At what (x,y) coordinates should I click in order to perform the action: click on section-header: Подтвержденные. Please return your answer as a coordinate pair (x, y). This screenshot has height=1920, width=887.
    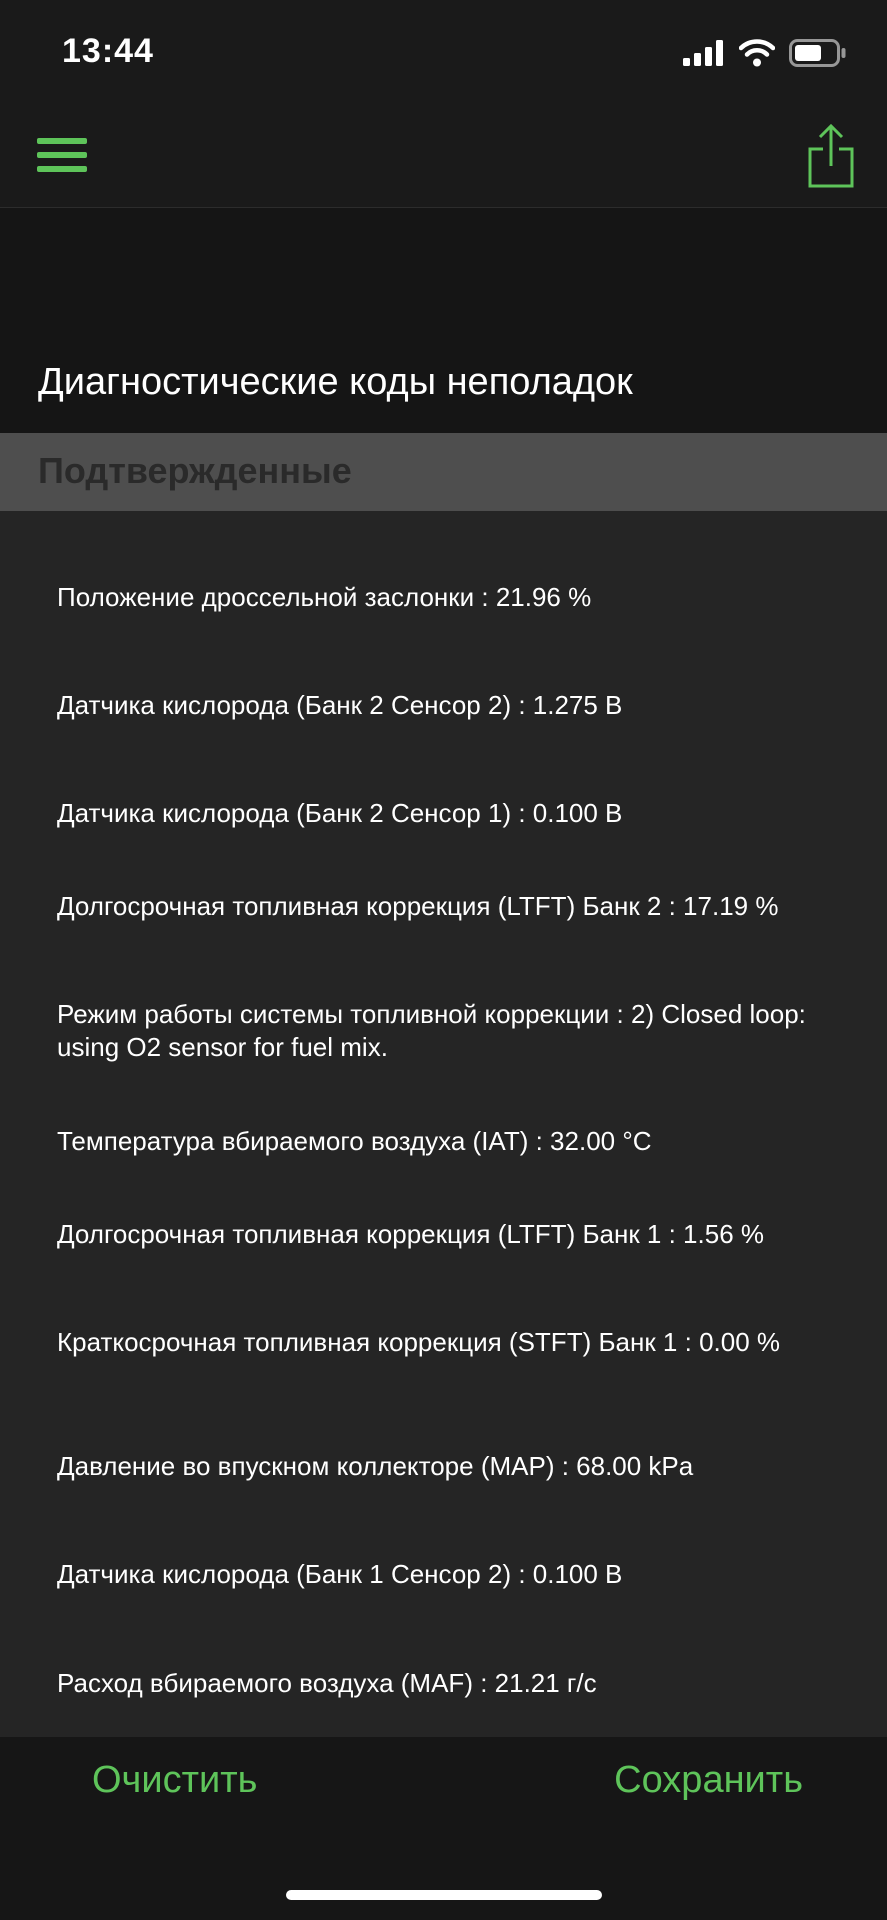
    Looking at the image, I should click on (443, 472).